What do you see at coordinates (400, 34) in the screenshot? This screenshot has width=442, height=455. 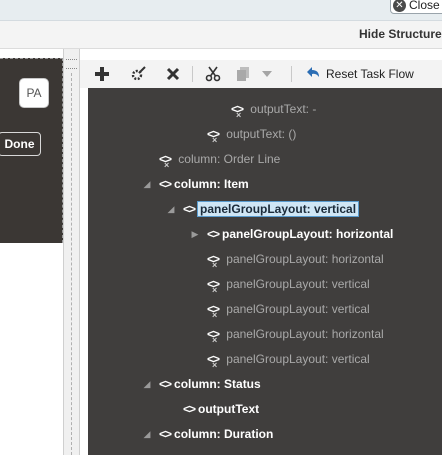 I see `hide-structure-link: Hide Structure` at bounding box center [400, 34].